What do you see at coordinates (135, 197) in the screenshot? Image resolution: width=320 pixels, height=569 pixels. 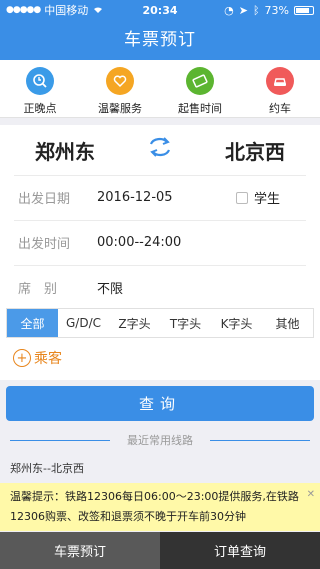 I see `date-value: 2016-12-05` at bounding box center [135, 197].